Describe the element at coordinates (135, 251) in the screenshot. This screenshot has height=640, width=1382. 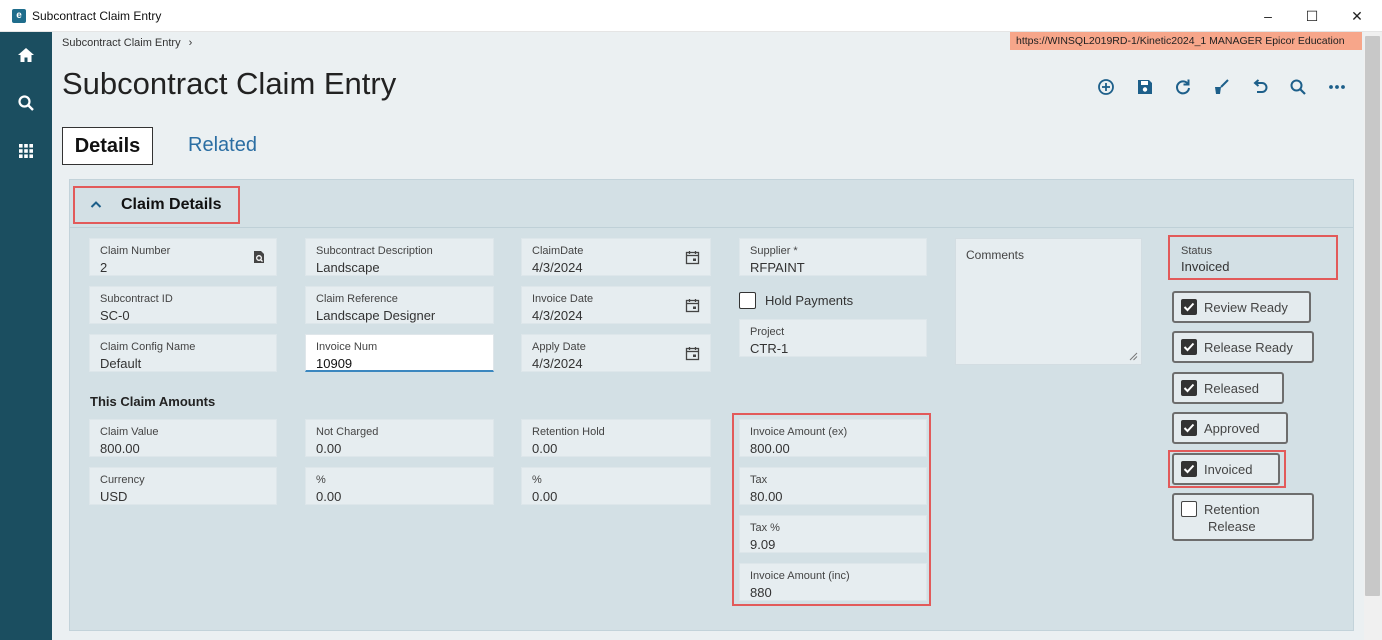
I see `claim-number-label: Claim Number` at that location.